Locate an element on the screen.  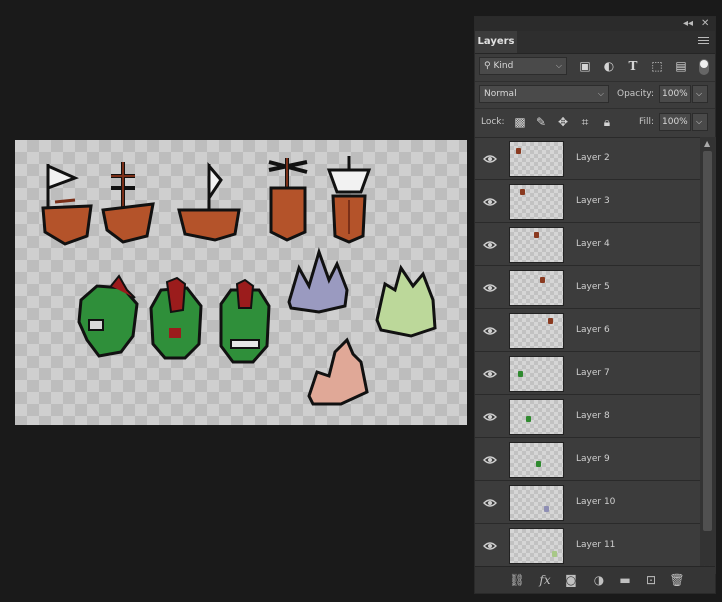
layer-row: Layer 10 is located at coordinates (587, 503).